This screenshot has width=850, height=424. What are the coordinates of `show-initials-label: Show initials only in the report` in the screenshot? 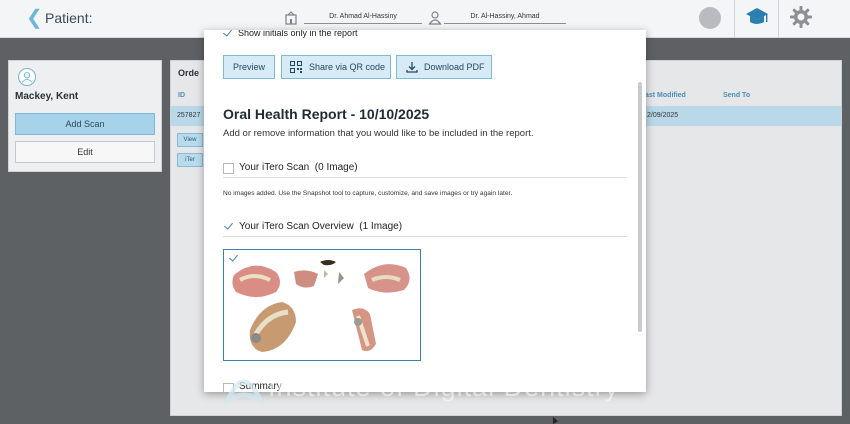 It's located at (298, 34).